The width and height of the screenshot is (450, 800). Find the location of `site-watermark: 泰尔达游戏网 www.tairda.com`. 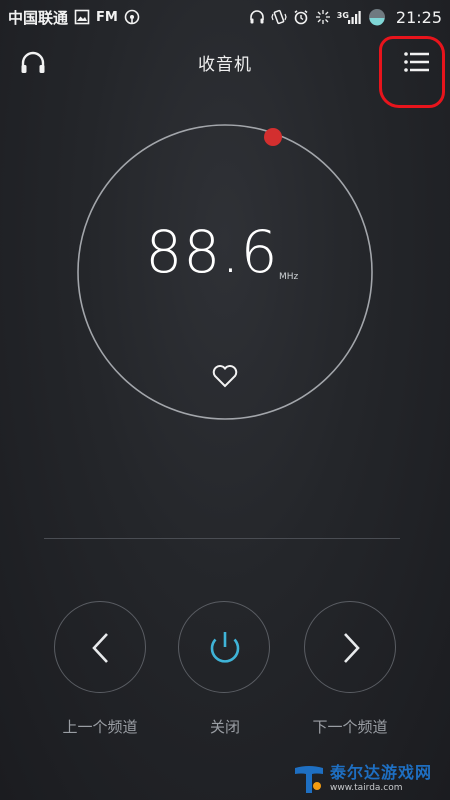

site-watermark: 泰尔达游戏网 www.tairda.com is located at coordinates (362, 779).